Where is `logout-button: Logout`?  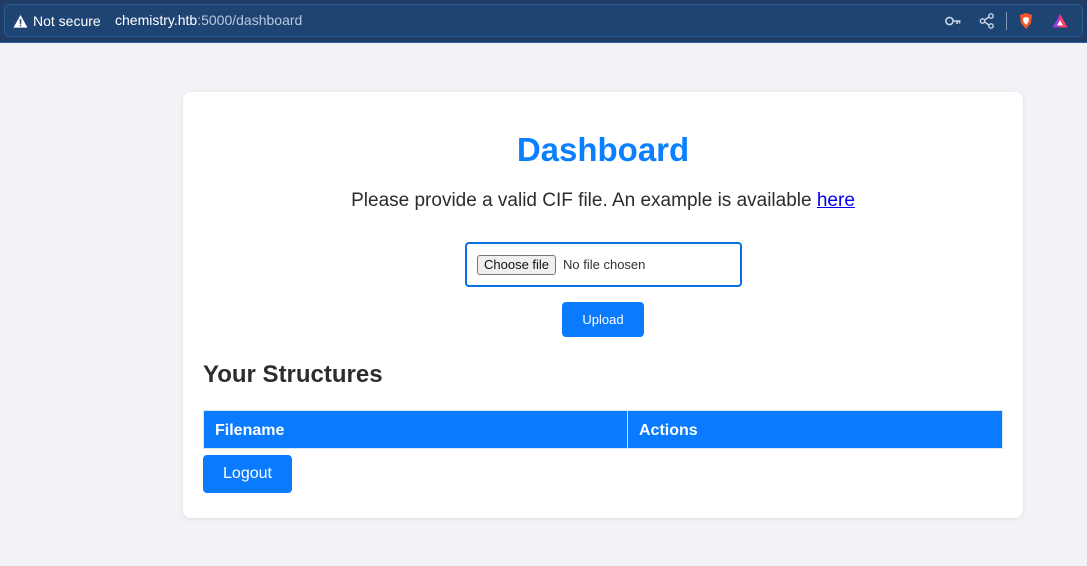 logout-button: Logout is located at coordinates (247, 474).